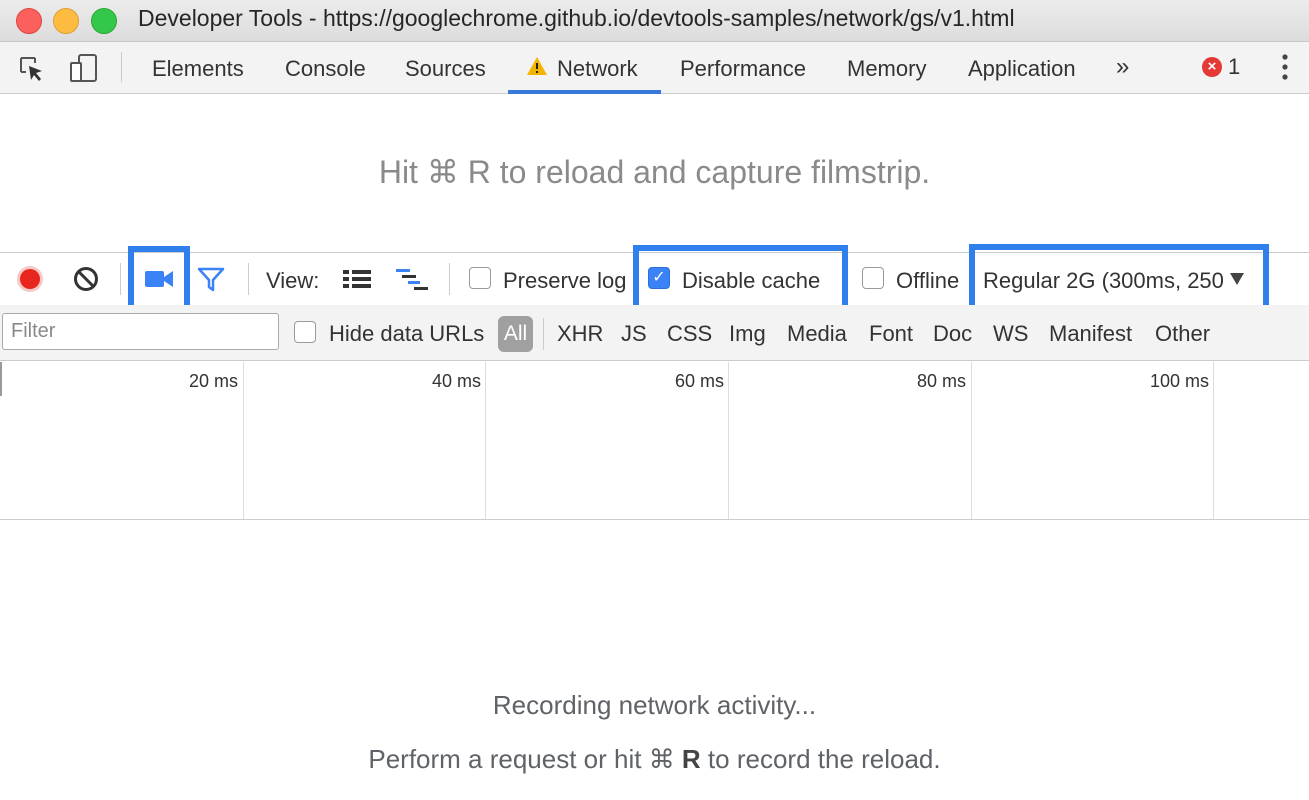  Describe the element at coordinates (104, 21) in the screenshot. I see `zoom-window-button` at that location.